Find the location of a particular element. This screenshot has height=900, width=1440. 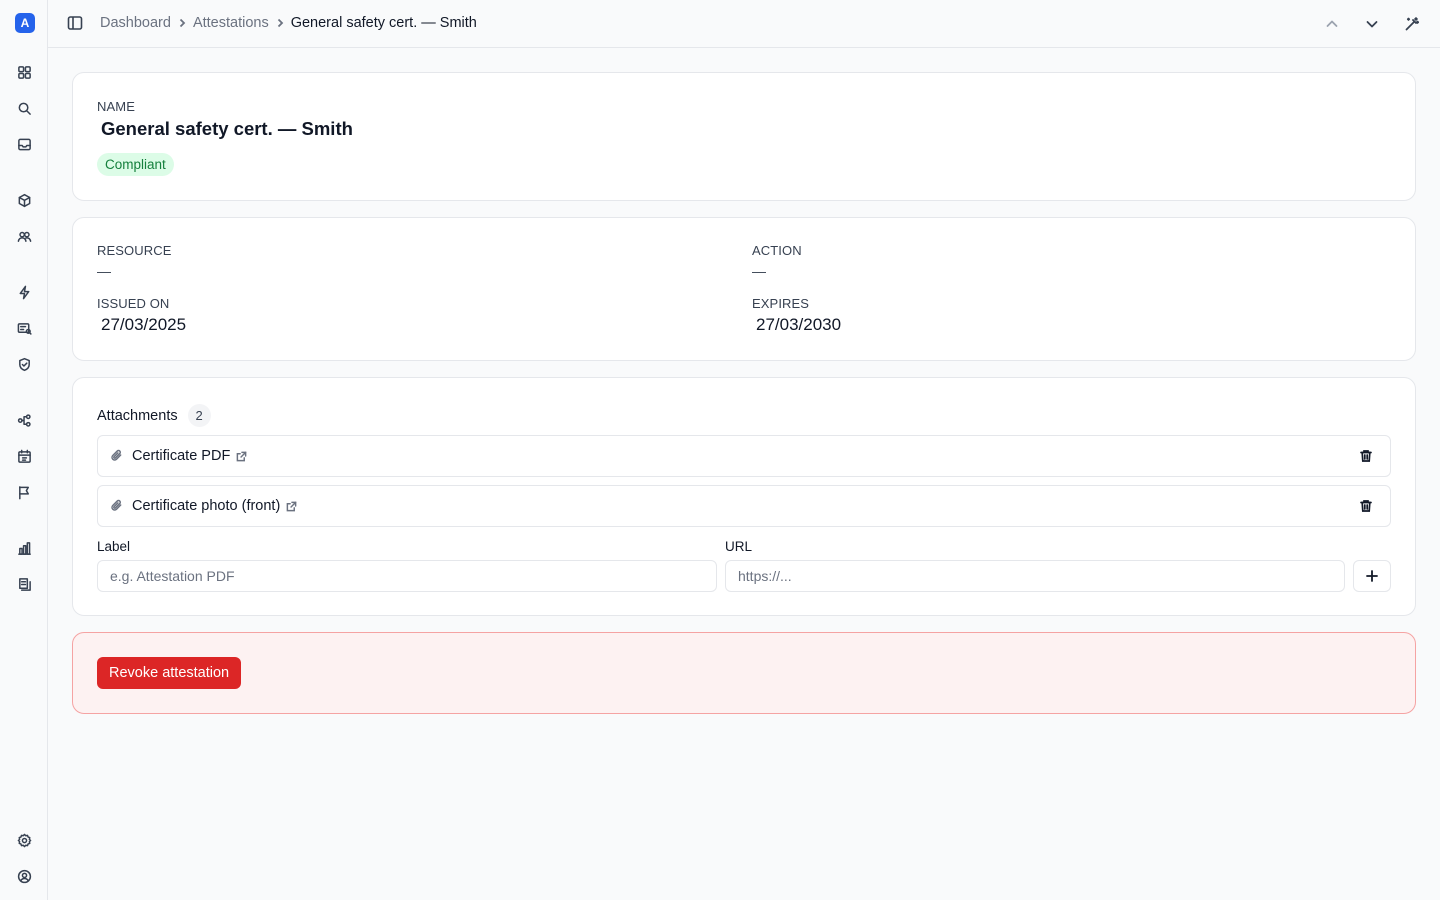

attachments-title: Attachments is located at coordinates (137, 415).